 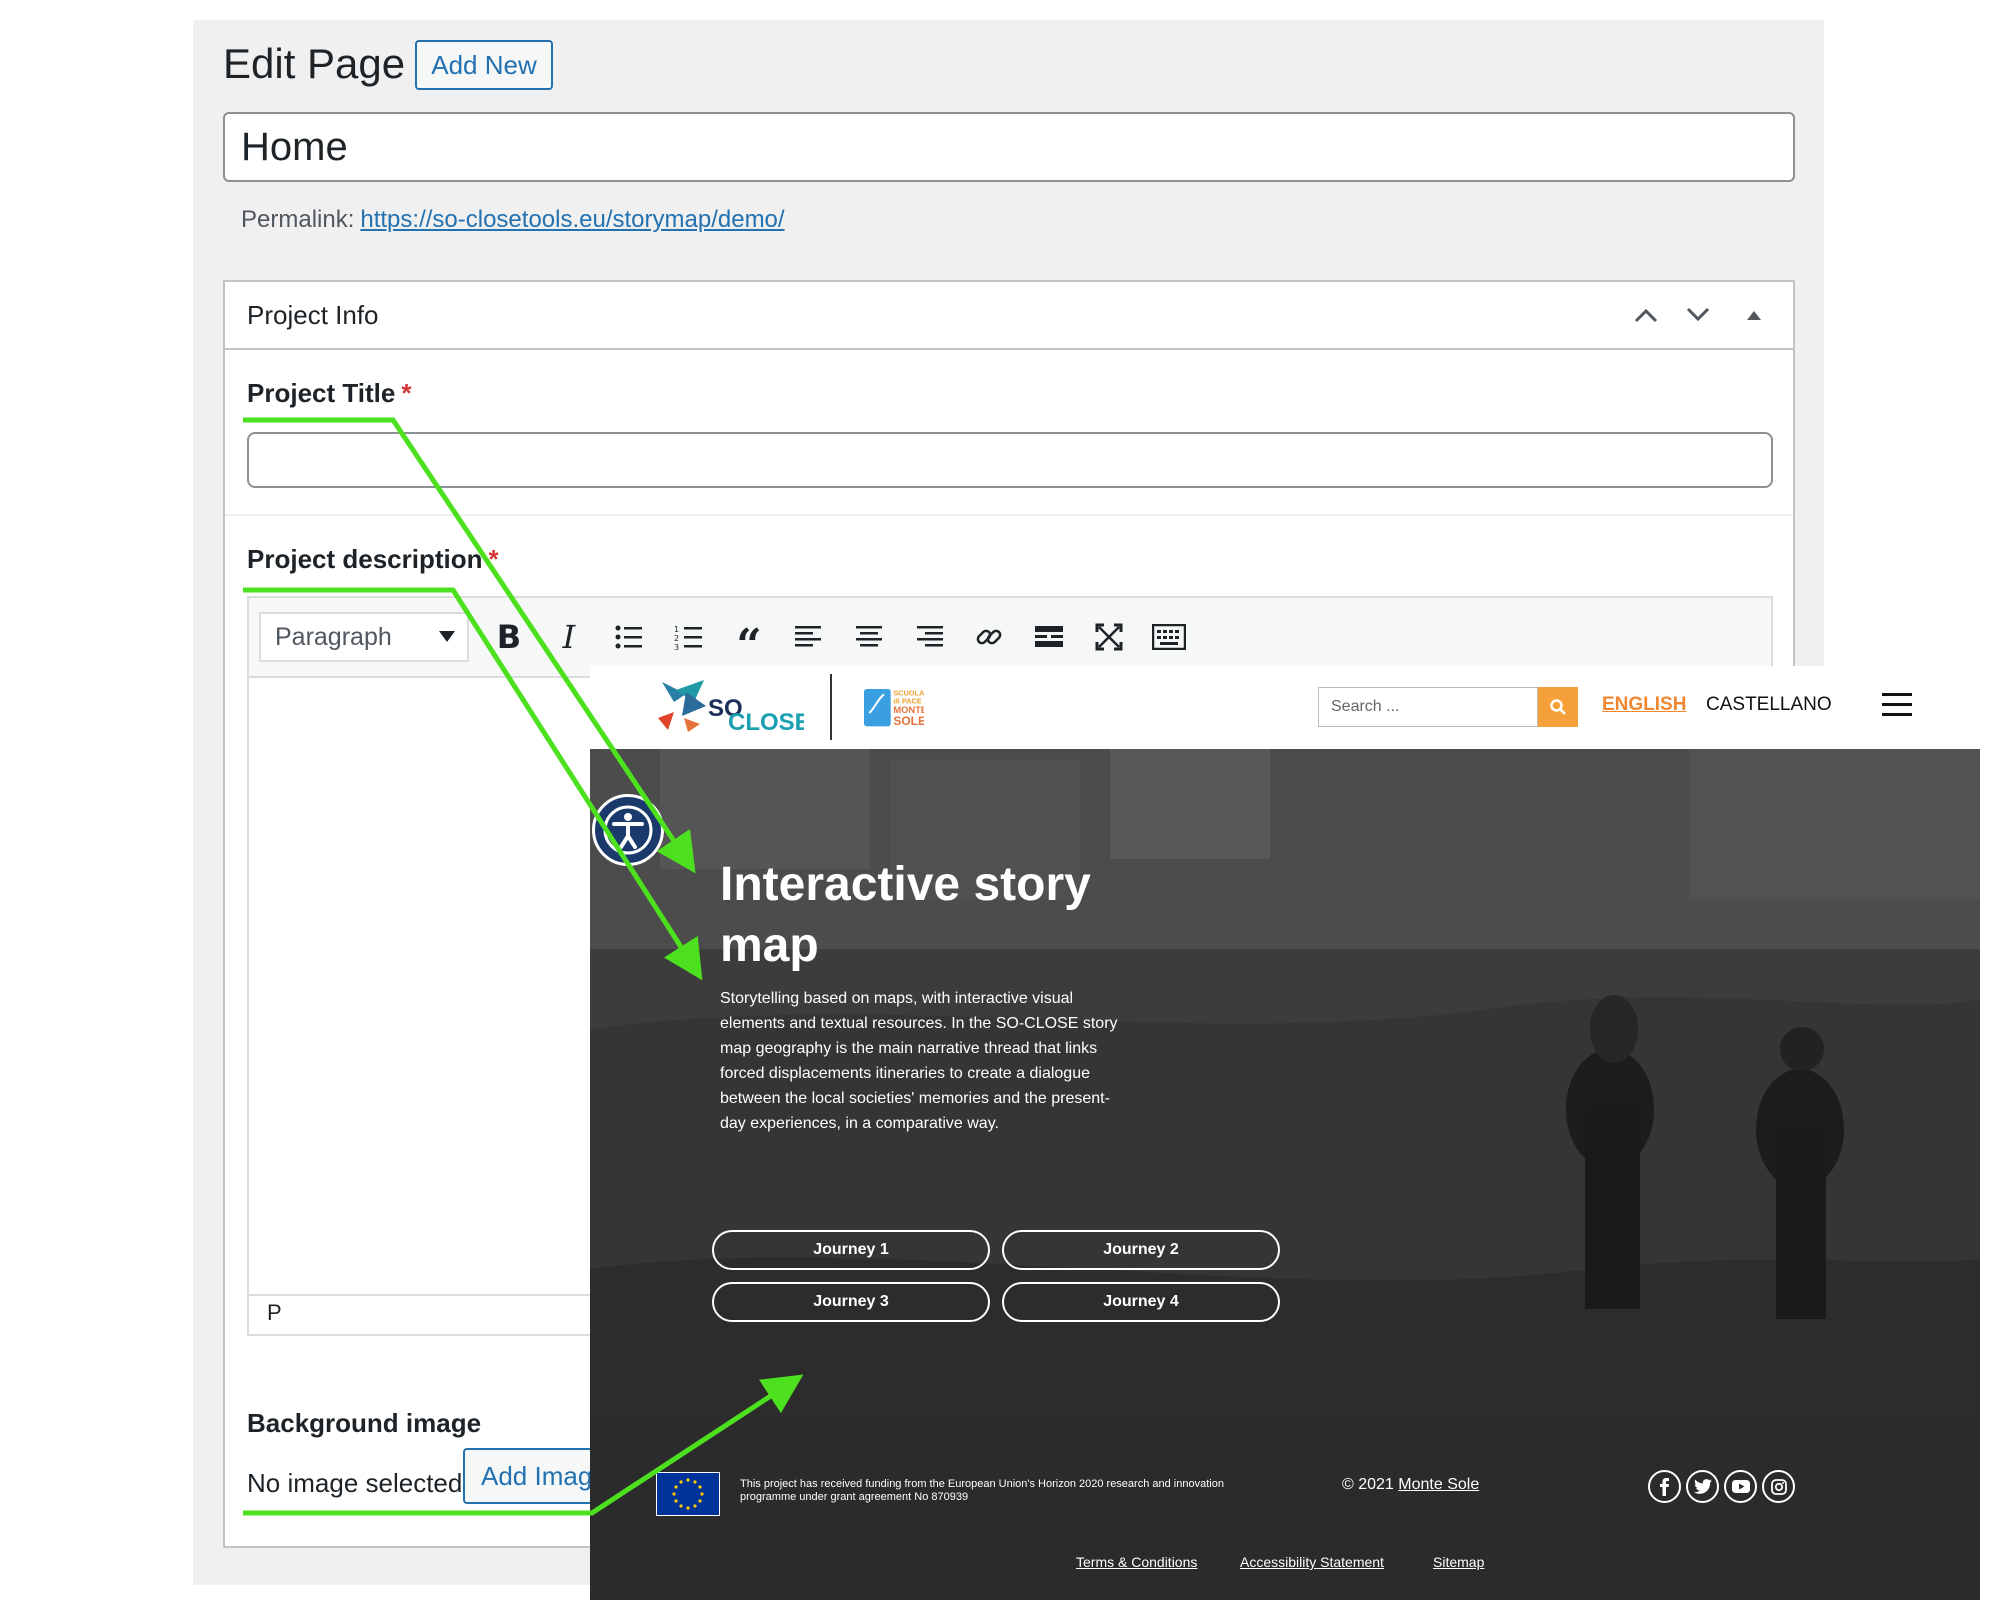 What do you see at coordinates (355, 1483) in the screenshot?
I see `no-image-text: No image selected` at bounding box center [355, 1483].